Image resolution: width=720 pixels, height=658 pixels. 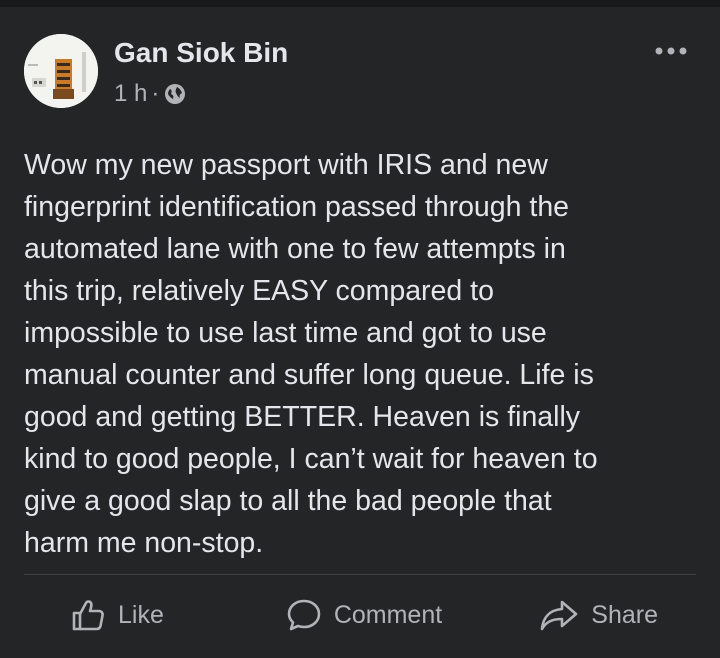 I want to click on avatar-photo, so click(x=61, y=71).